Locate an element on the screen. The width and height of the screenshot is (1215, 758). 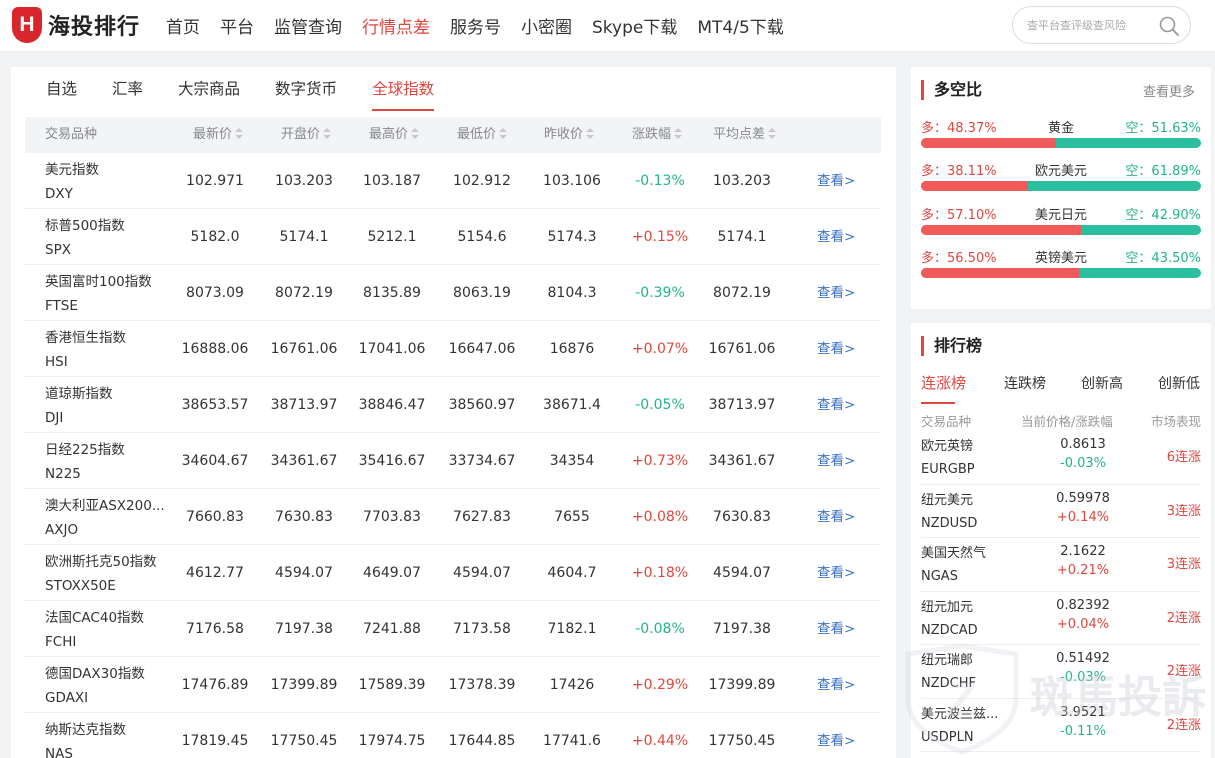
column-header: 最高价 is located at coordinates (394, 135).